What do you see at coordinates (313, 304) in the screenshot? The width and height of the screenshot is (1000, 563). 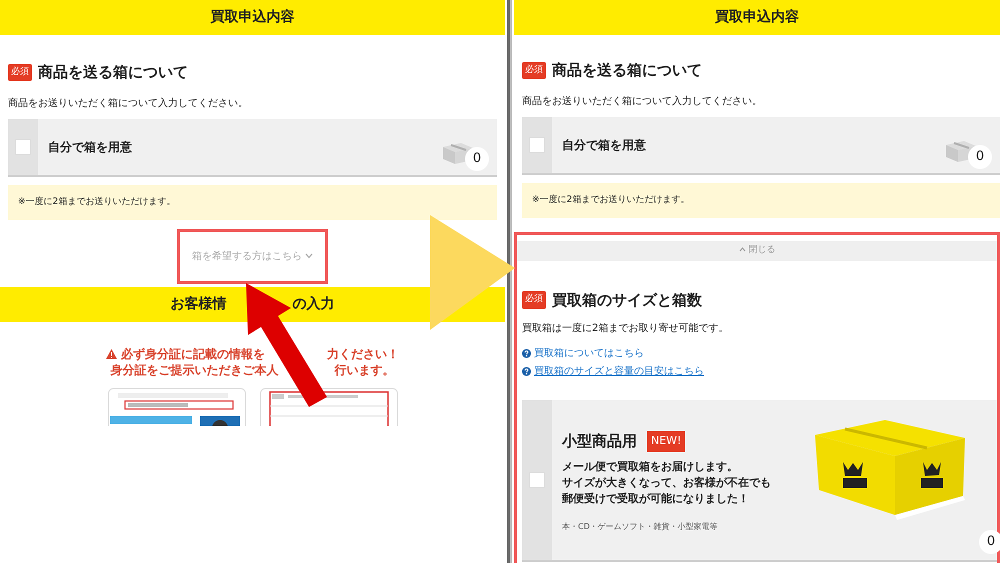 I see `section-header: の入力` at bounding box center [313, 304].